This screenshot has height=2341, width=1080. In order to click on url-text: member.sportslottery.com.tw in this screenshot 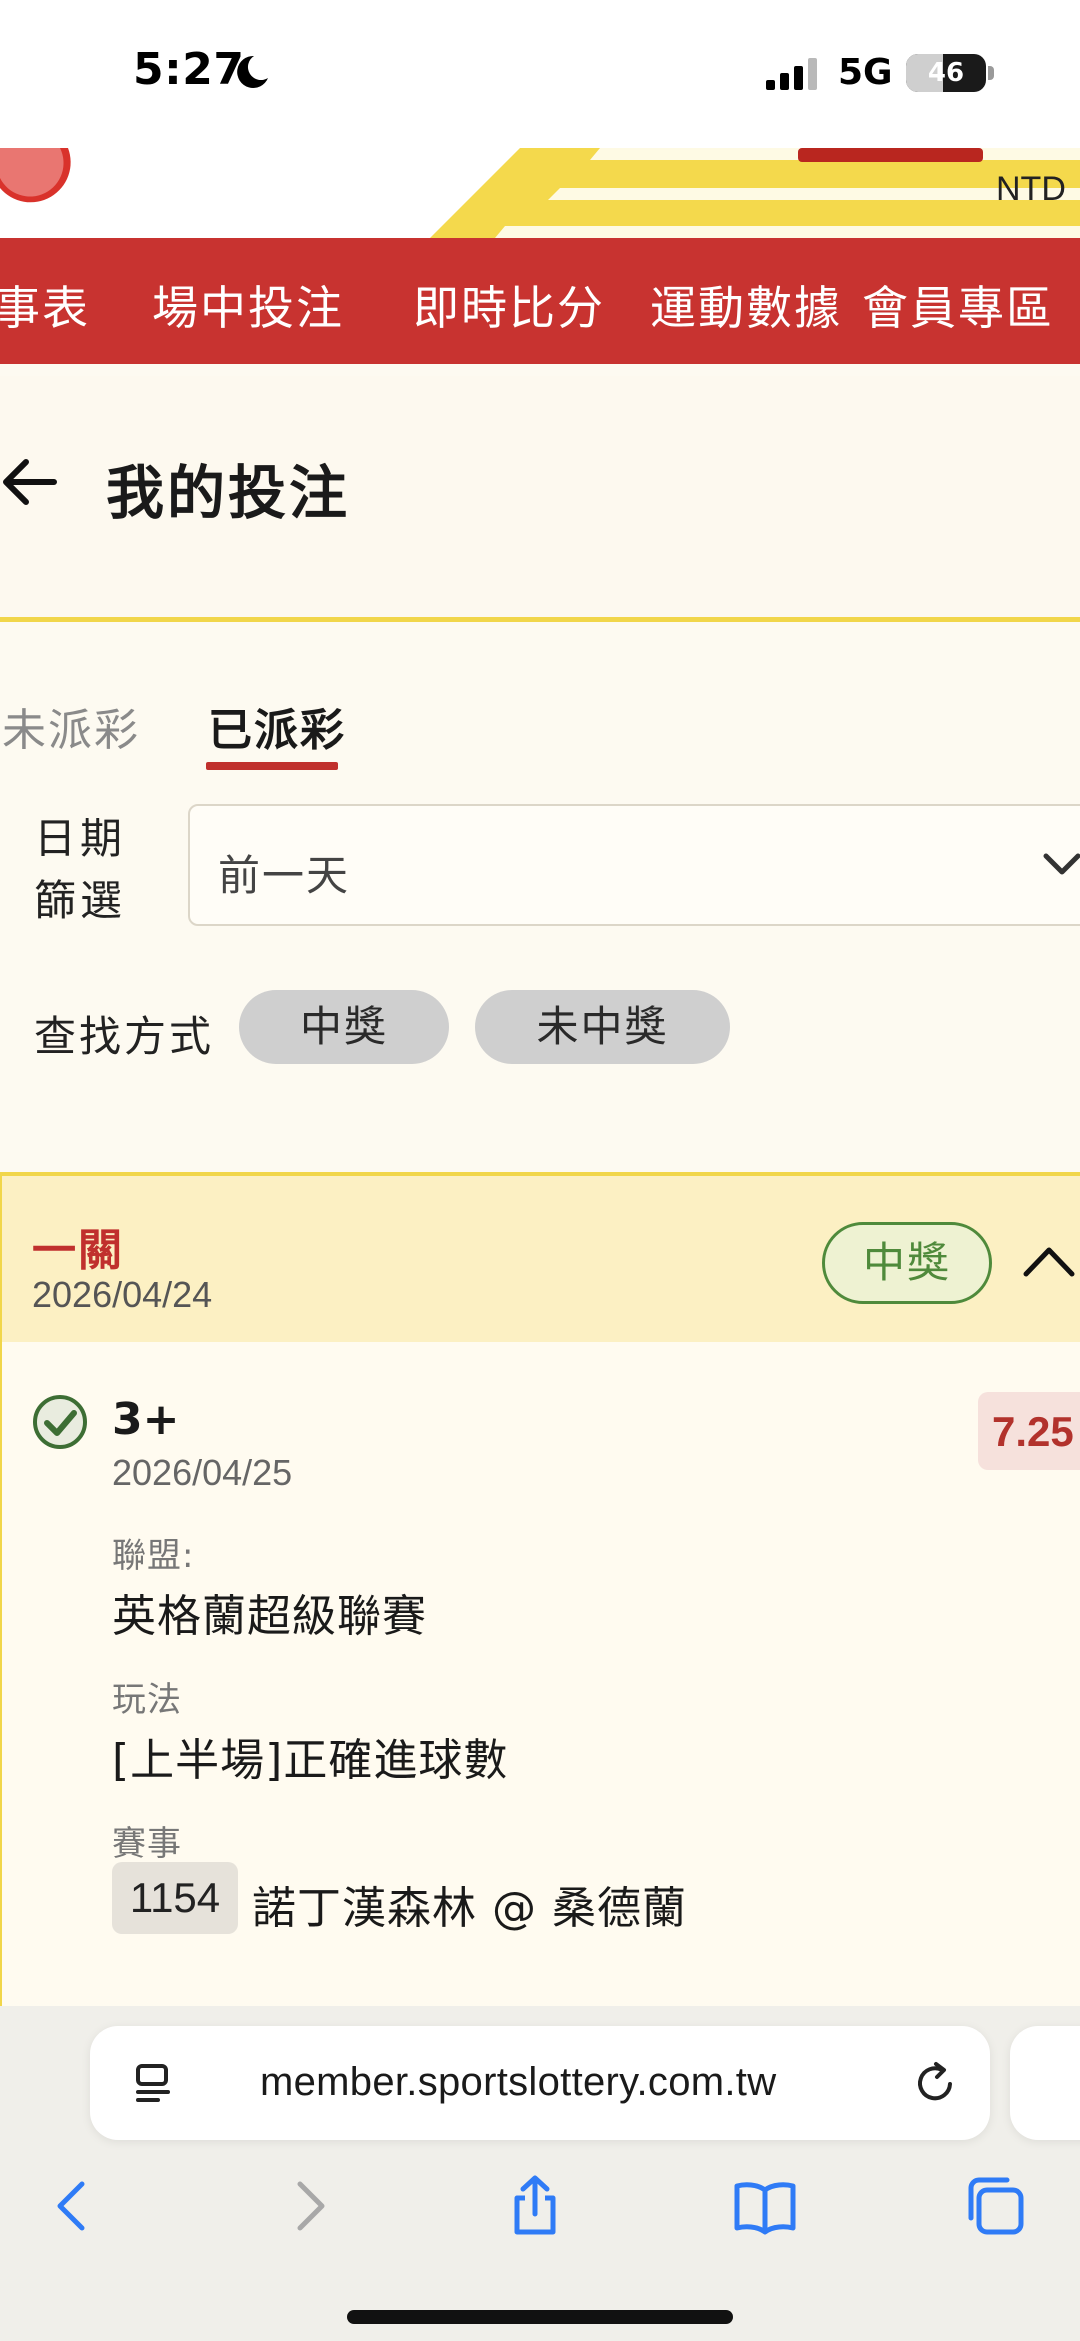, I will do `click(518, 2082)`.